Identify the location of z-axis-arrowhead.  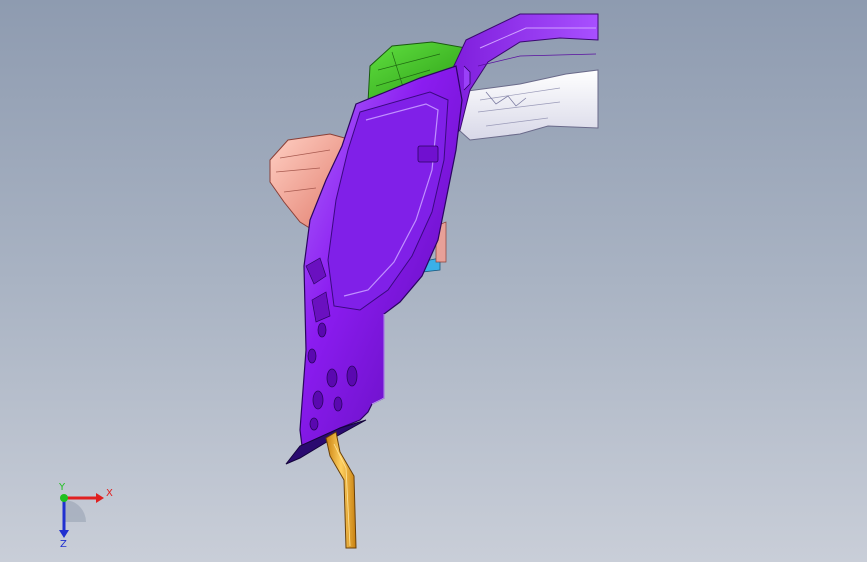
(64, 534).